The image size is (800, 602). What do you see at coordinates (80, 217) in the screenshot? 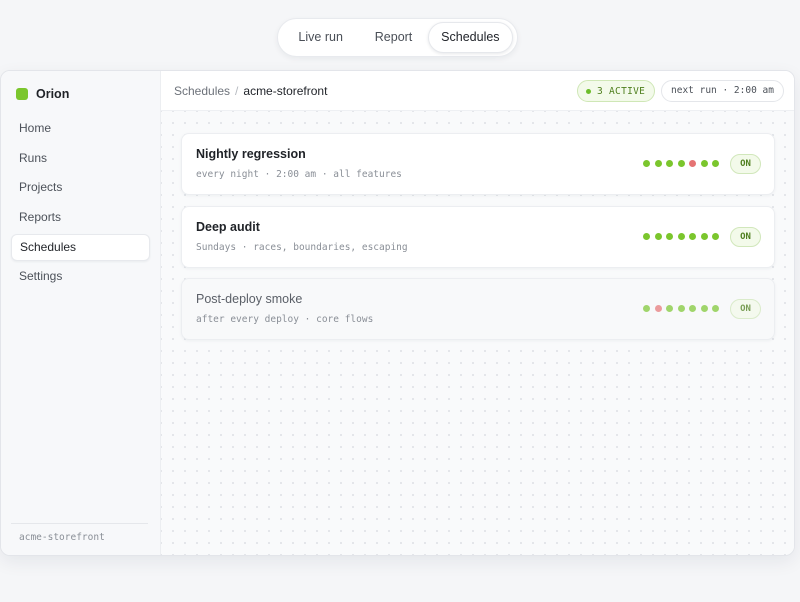
I see `sidebar-item-reports: Reports` at bounding box center [80, 217].